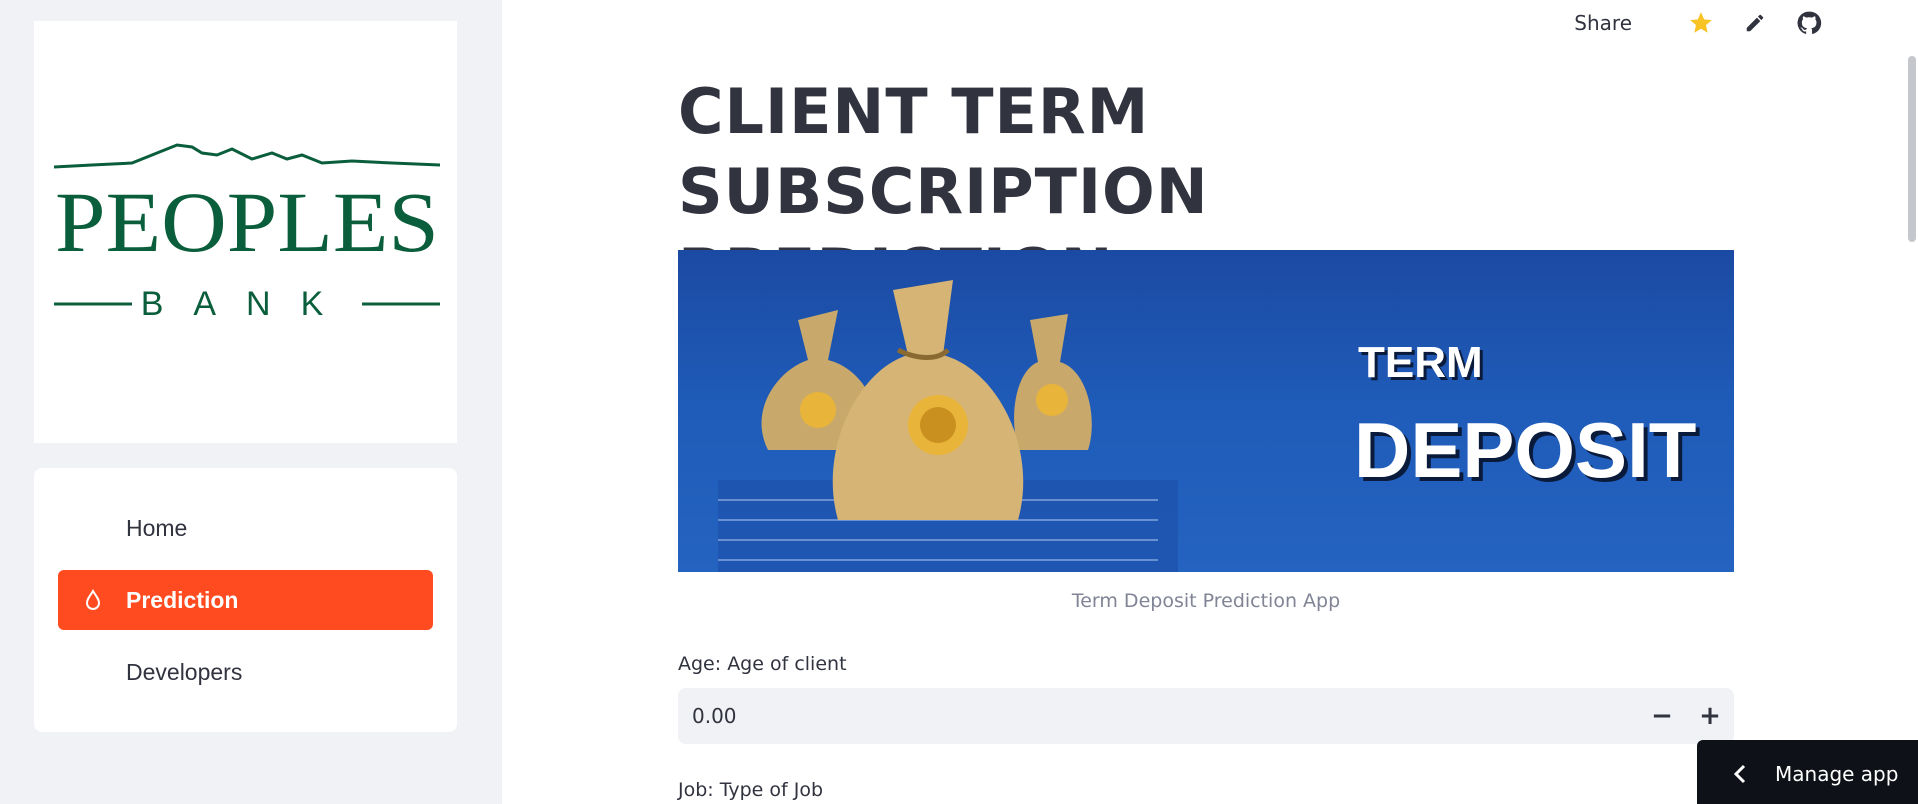 This screenshot has width=1918, height=804. Describe the element at coordinates (1912, 149) in the screenshot. I see `scrollbar` at that location.